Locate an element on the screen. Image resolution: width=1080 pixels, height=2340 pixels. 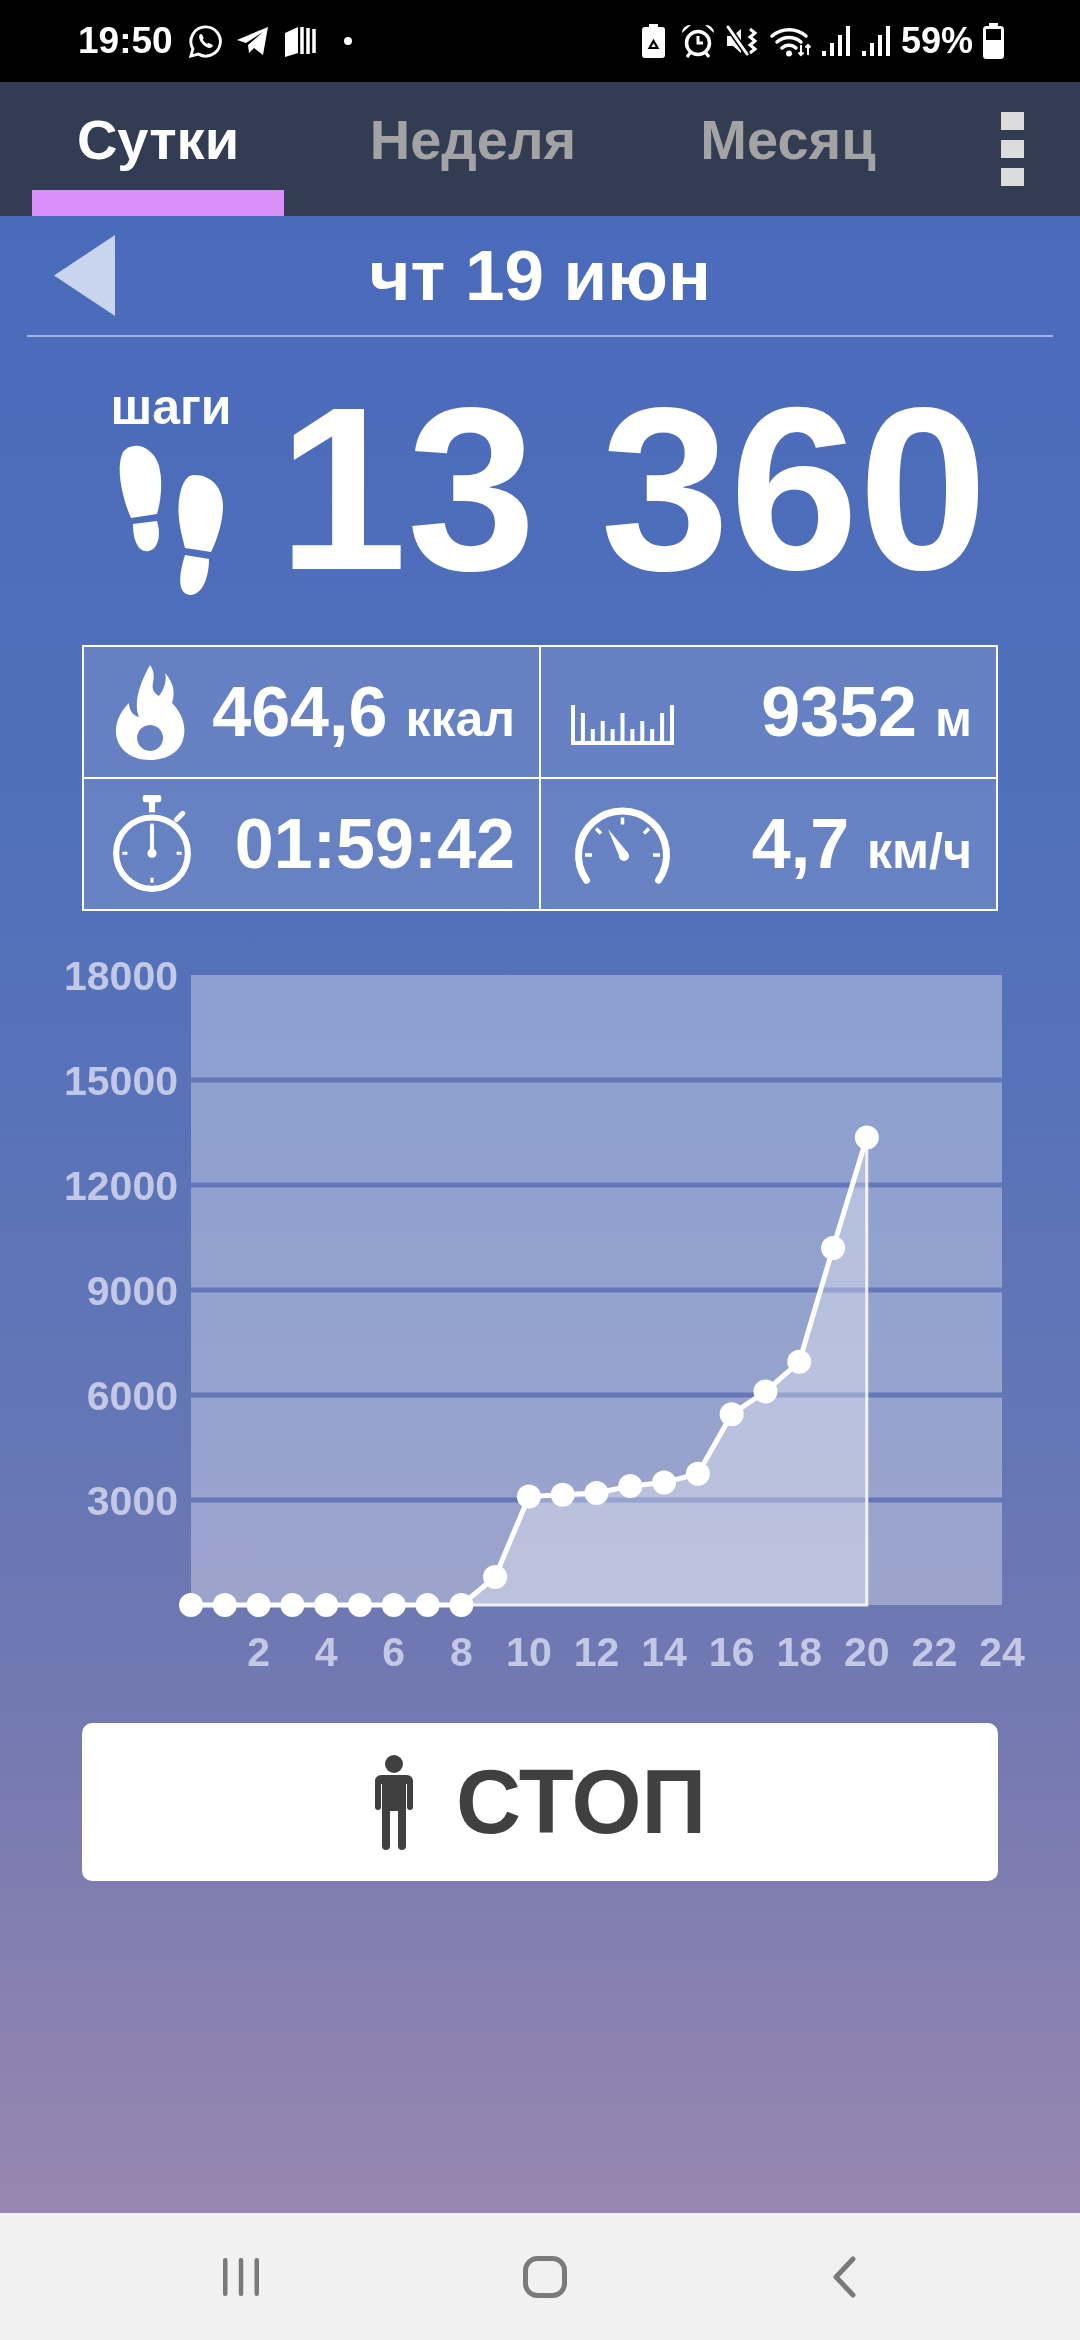
x-axis-label: 14 is located at coordinates (664, 1652).